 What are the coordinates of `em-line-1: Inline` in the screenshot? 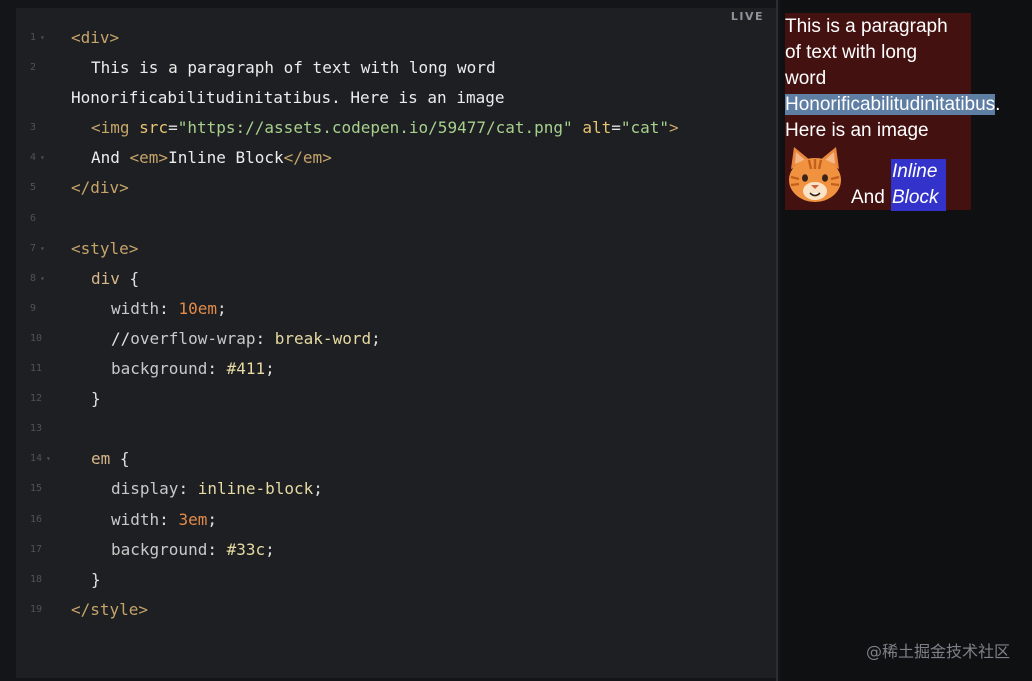 It's located at (915, 171).